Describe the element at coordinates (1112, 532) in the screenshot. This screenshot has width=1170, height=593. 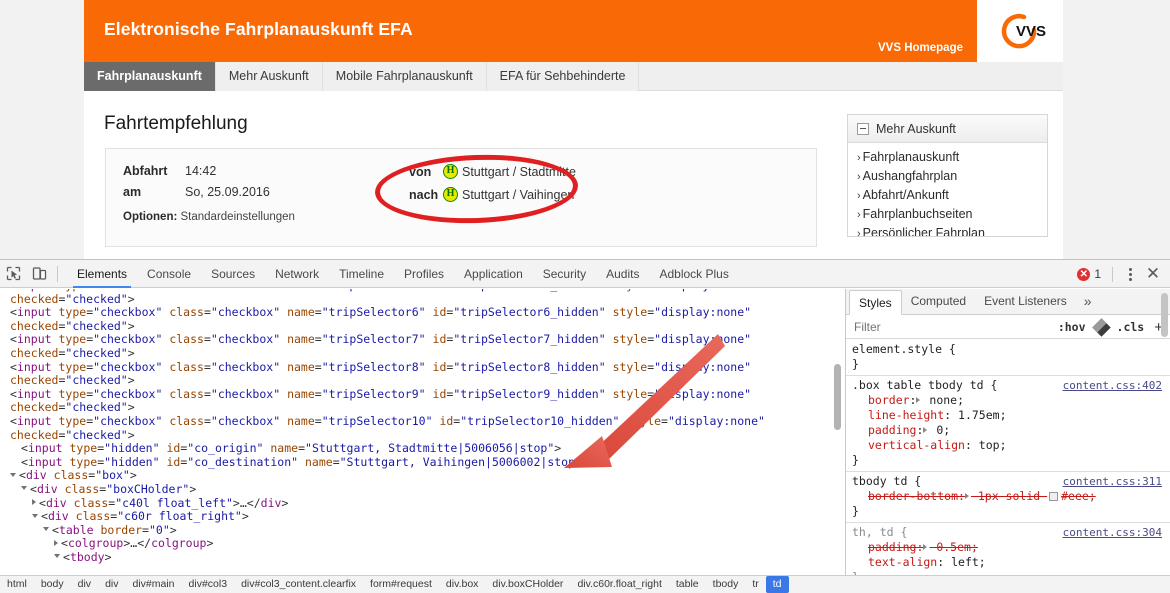
I see `style-rule-origin: content.css:304` at that location.